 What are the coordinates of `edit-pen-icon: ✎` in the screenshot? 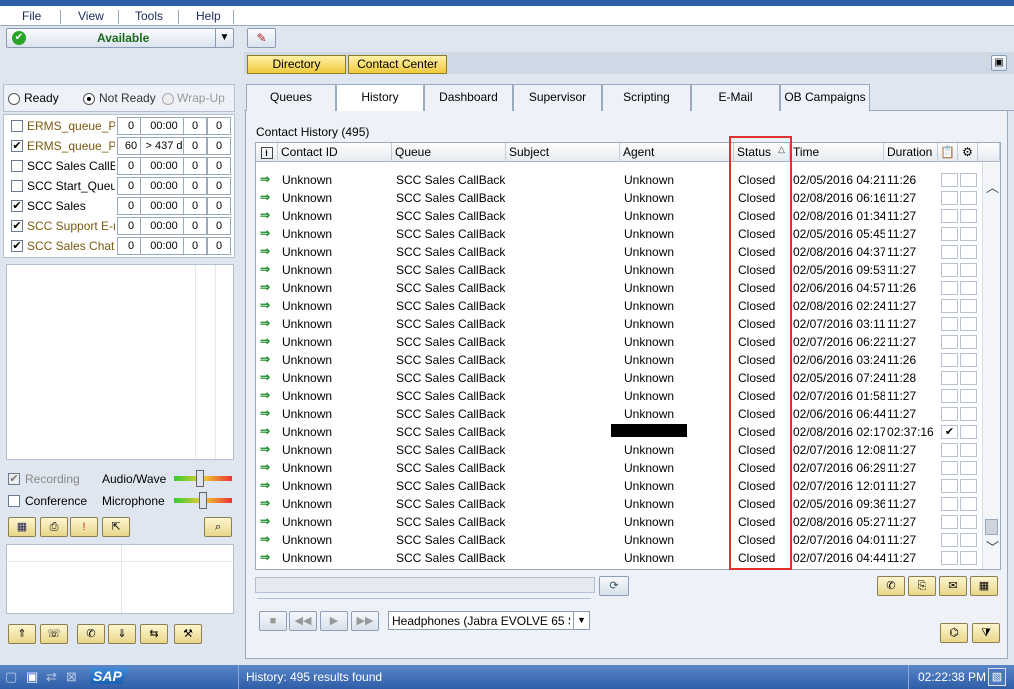 It's located at (261, 38).